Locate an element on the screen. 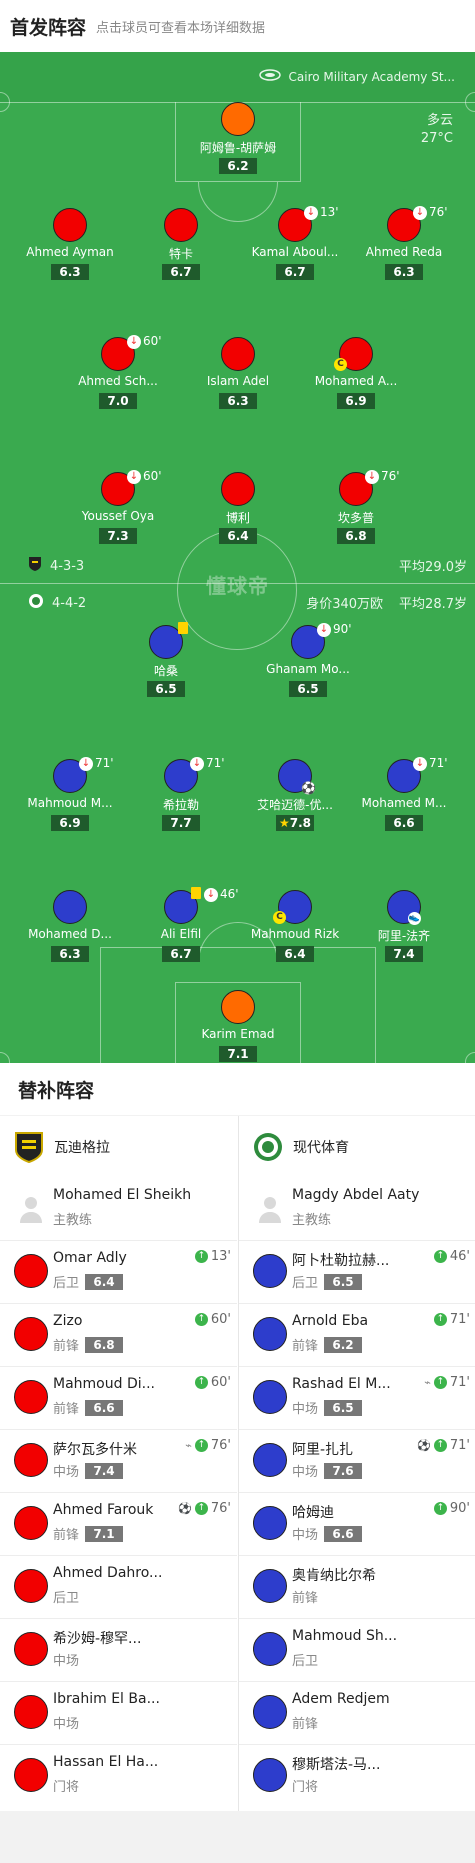  player-card: 特卡 6.7 is located at coordinates (181, 244).